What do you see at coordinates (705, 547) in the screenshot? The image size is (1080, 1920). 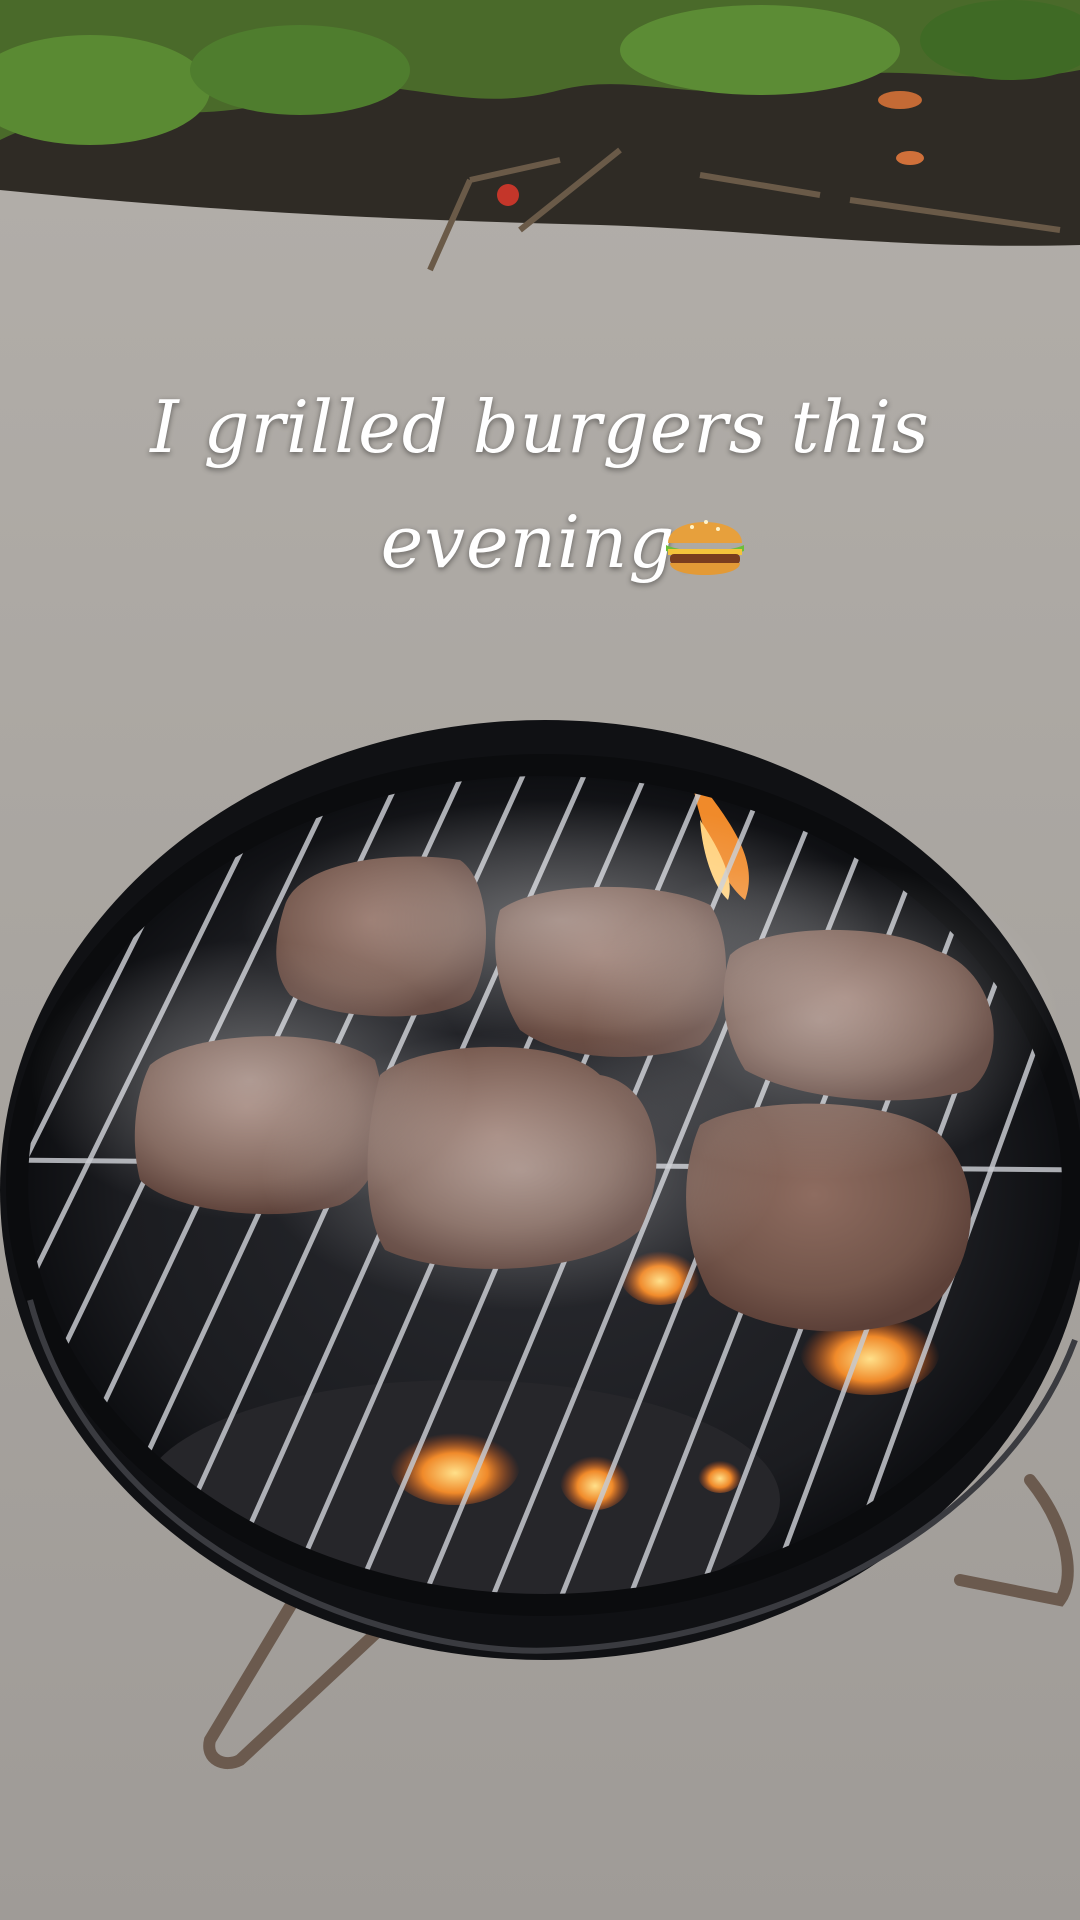 I see `hamburger-emoji-icon` at bounding box center [705, 547].